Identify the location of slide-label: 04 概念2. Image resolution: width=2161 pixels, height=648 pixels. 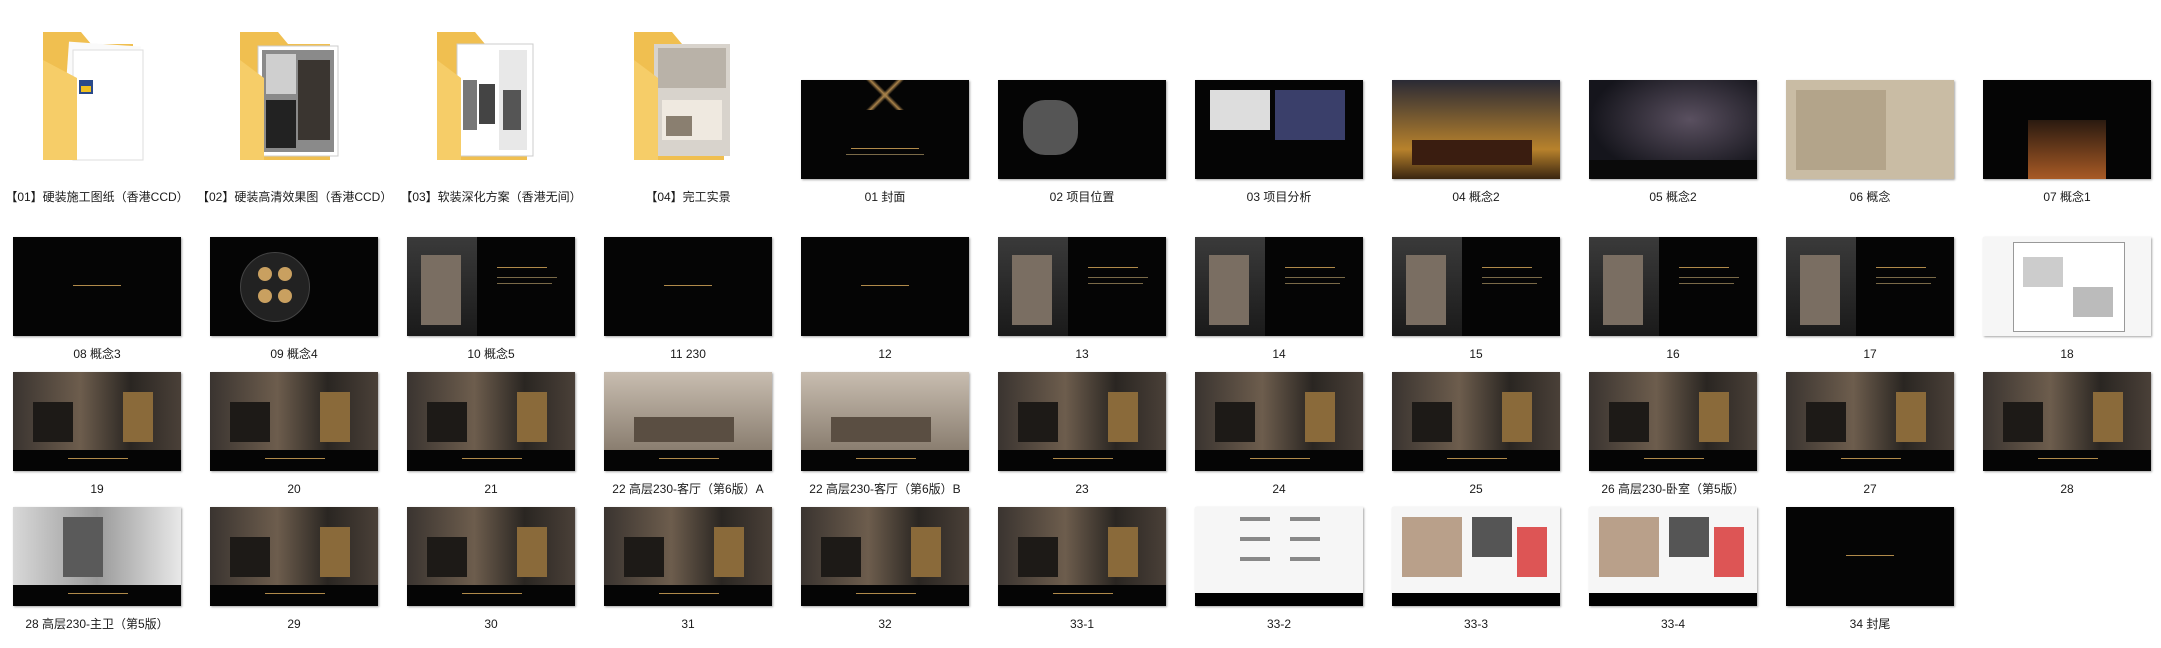
(1476, 197).